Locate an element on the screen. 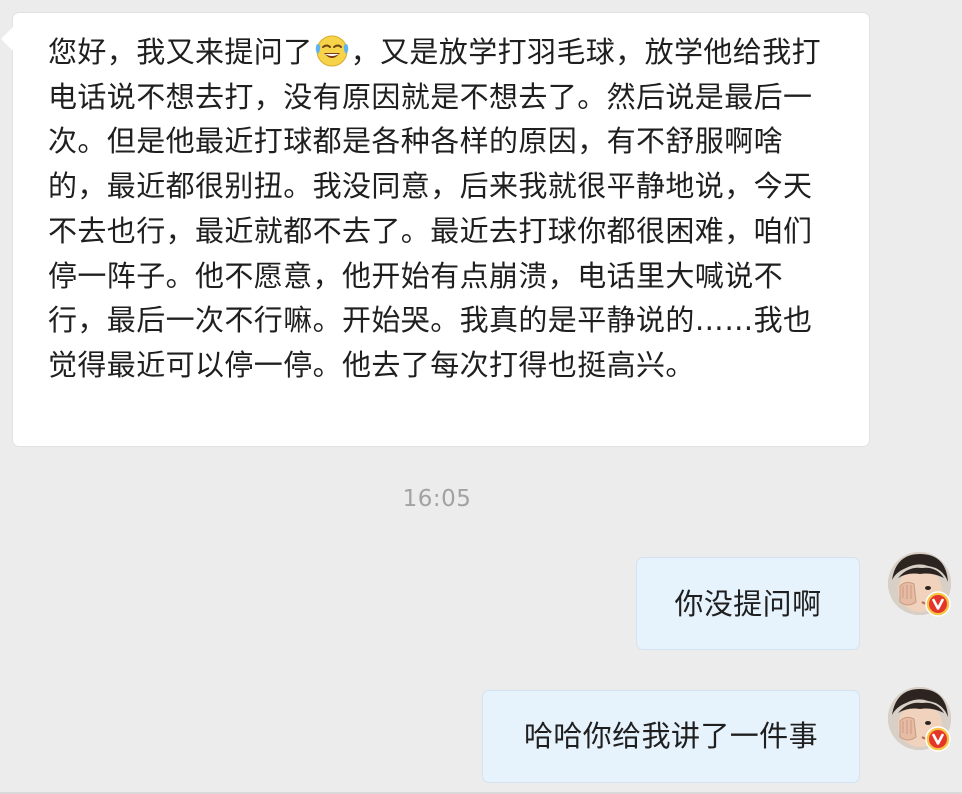 This screenshot has height=794, width=962. message-text-part-1: 您好，我又来提问了 is located at coordinates (180, 52).